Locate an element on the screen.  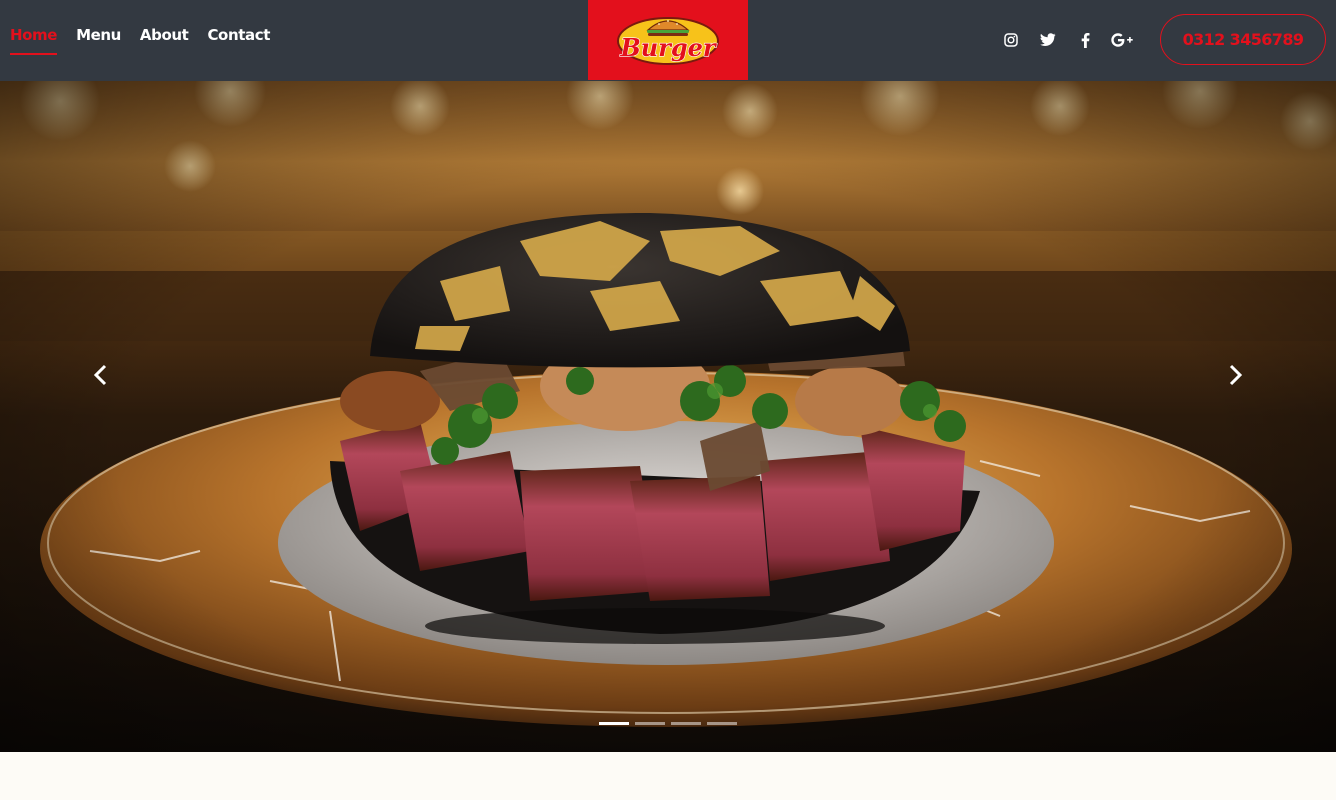
burger-logo-mark: Burger is located at coordinates (668, 41).